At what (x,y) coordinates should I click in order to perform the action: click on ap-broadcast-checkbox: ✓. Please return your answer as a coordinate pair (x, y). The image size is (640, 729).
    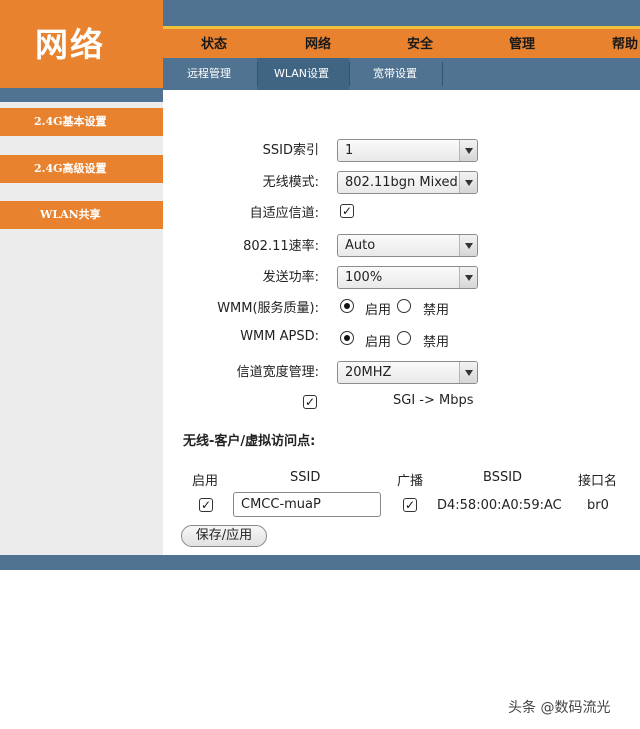
    Looking at the image, I should click on (410, 505).